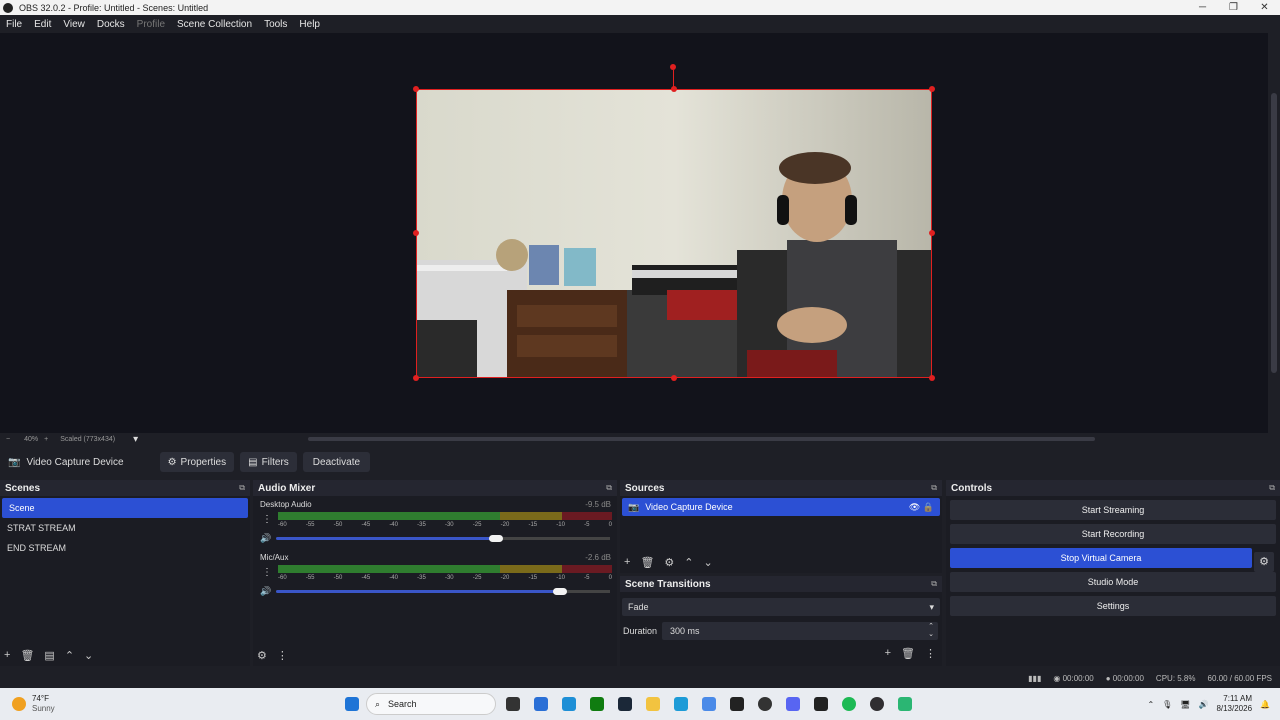 This screenshot has height=720, width=1280. I want to click on microphone-icon: 🎙, so click(1167, 704).